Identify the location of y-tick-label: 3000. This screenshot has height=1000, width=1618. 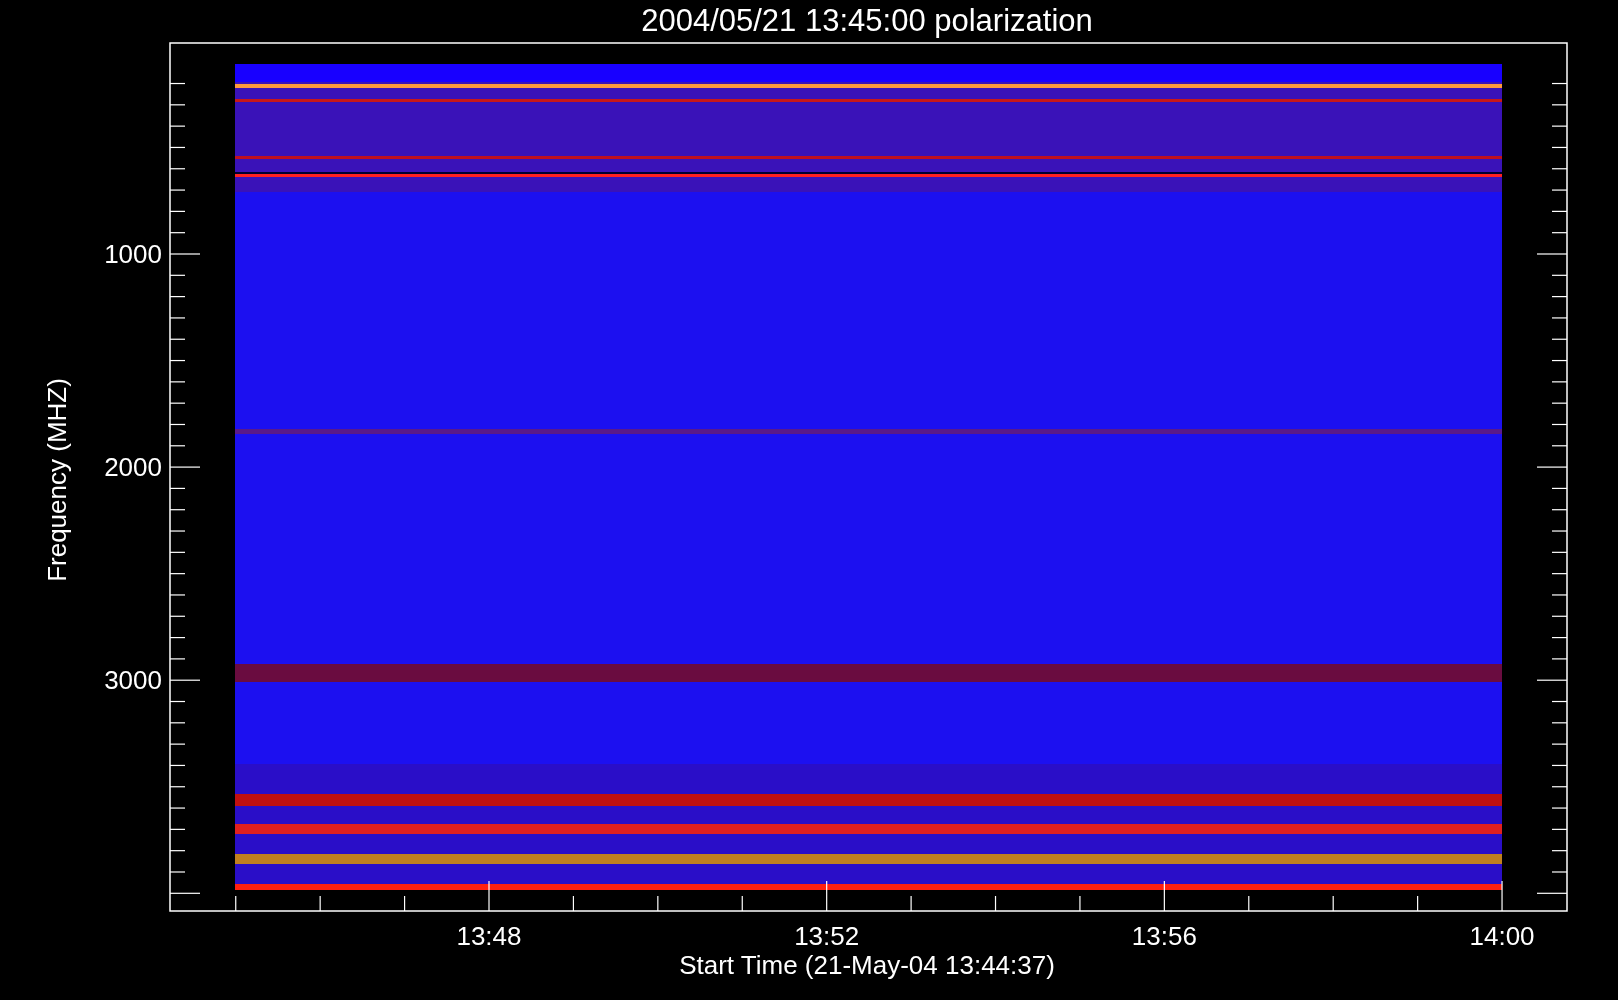
(133, 680).